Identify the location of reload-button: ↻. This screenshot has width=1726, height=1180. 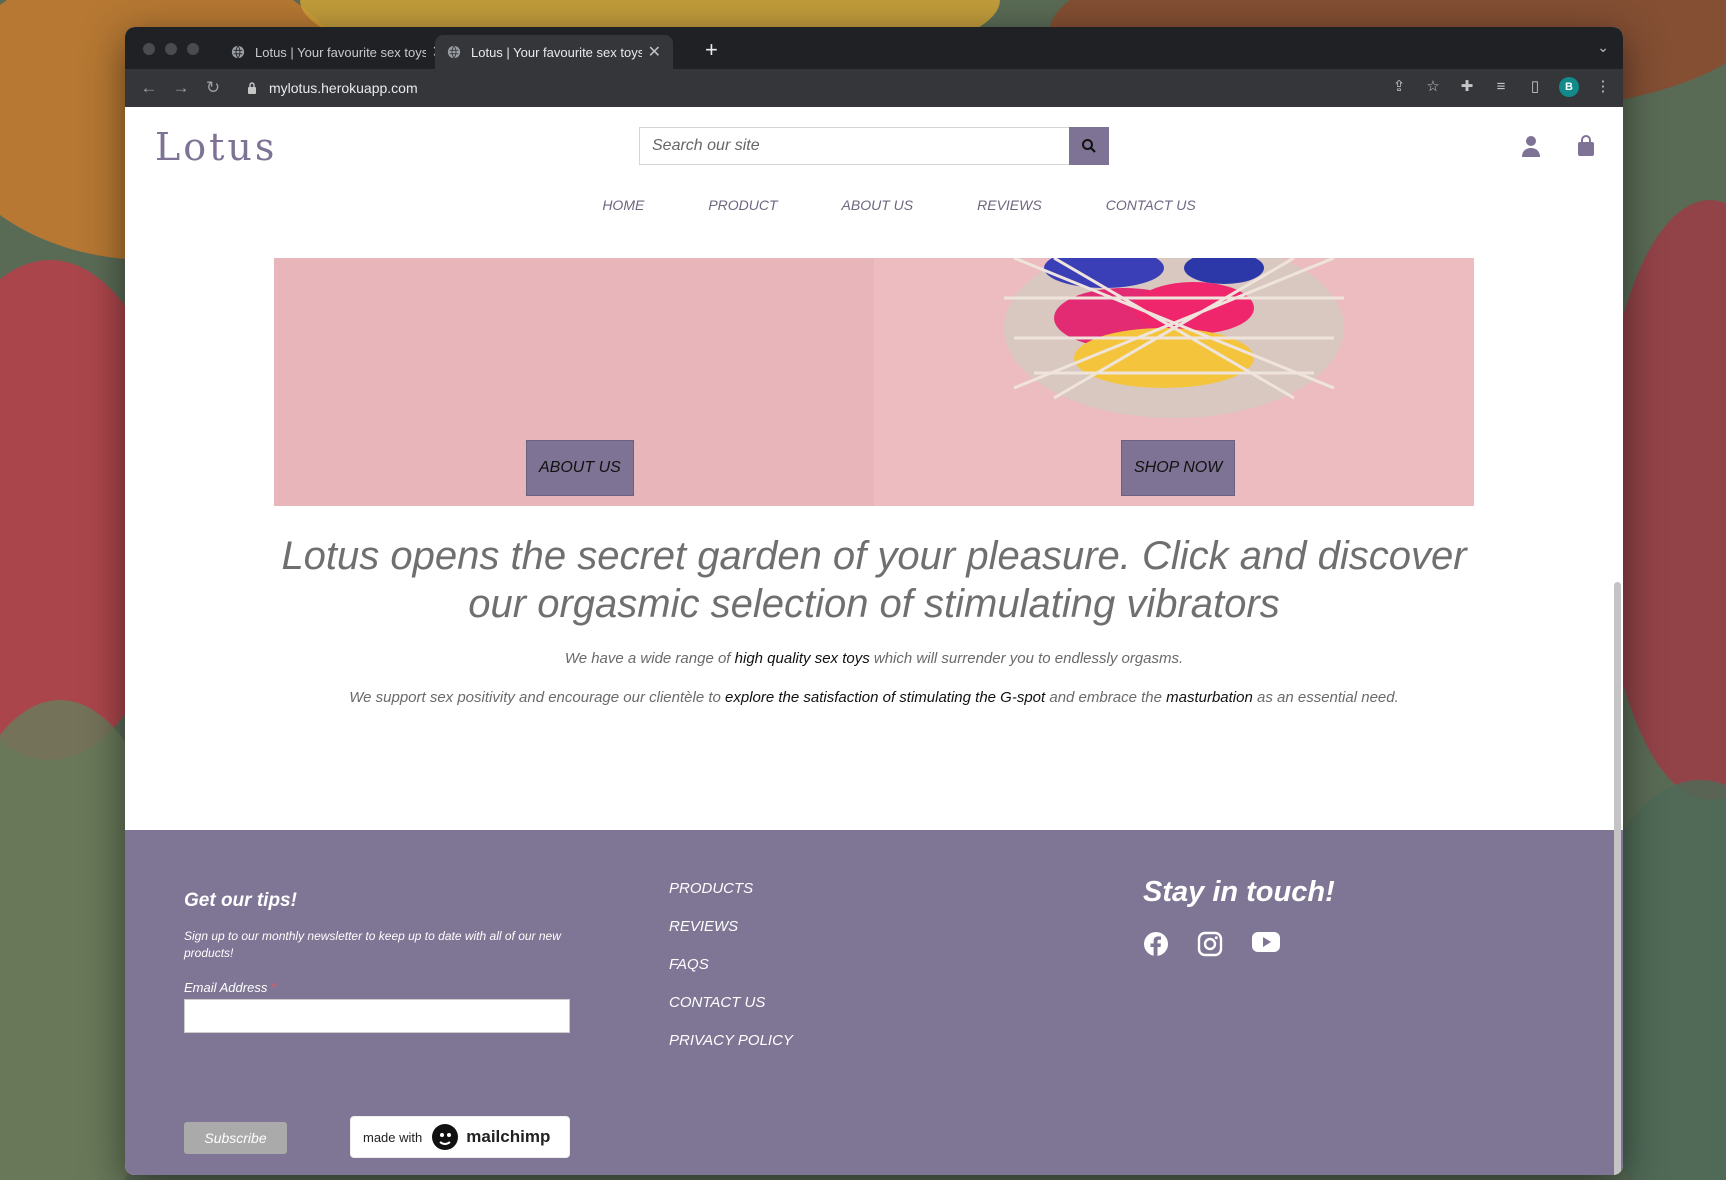
(213, 88).